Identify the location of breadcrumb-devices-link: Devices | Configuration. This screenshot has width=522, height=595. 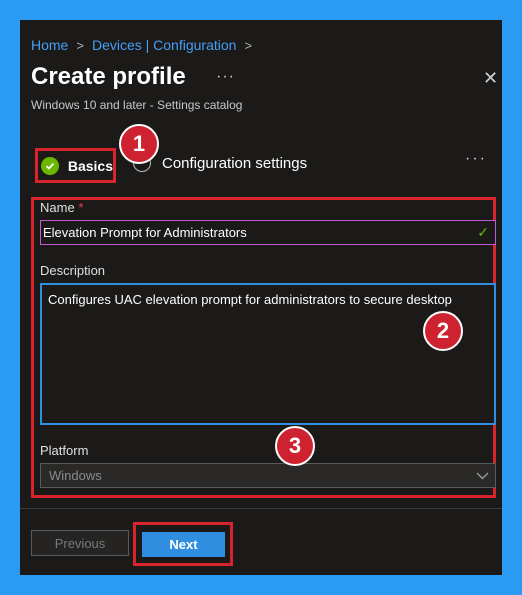
(164, 45).